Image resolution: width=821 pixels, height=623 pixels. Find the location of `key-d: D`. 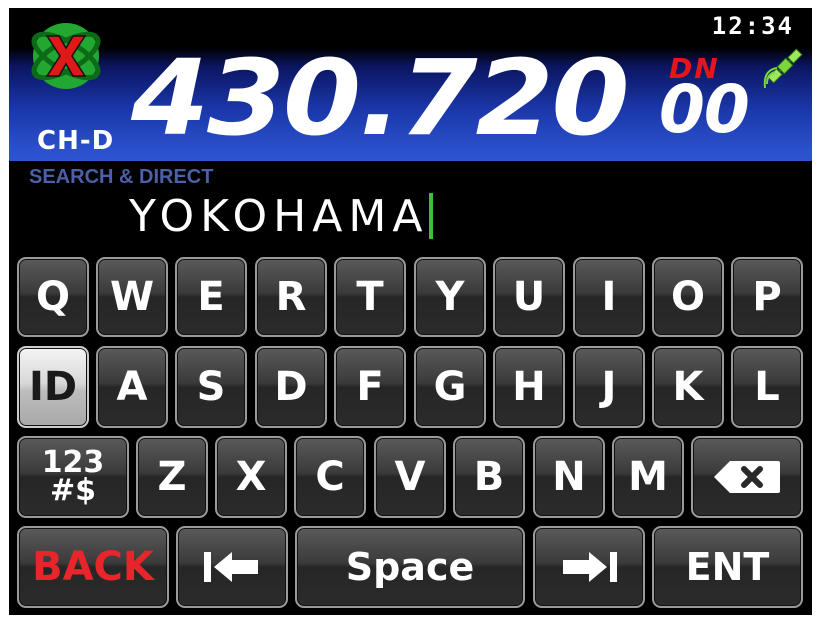

key-d: D is located at coordinates (291, 387).